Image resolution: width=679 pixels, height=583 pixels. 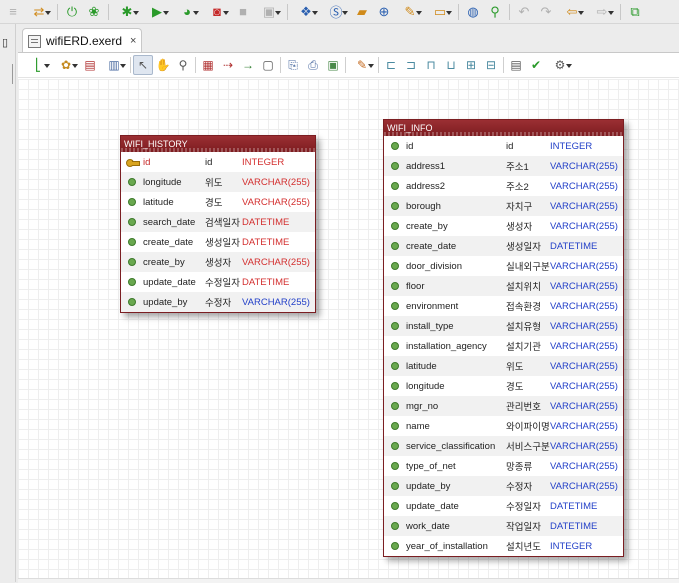 What do you see at coordinates (503, 306) in the screenshot?
I see `column-row: environment 접속환경 VARCHAR(255)` at bounding box center [503, 306].